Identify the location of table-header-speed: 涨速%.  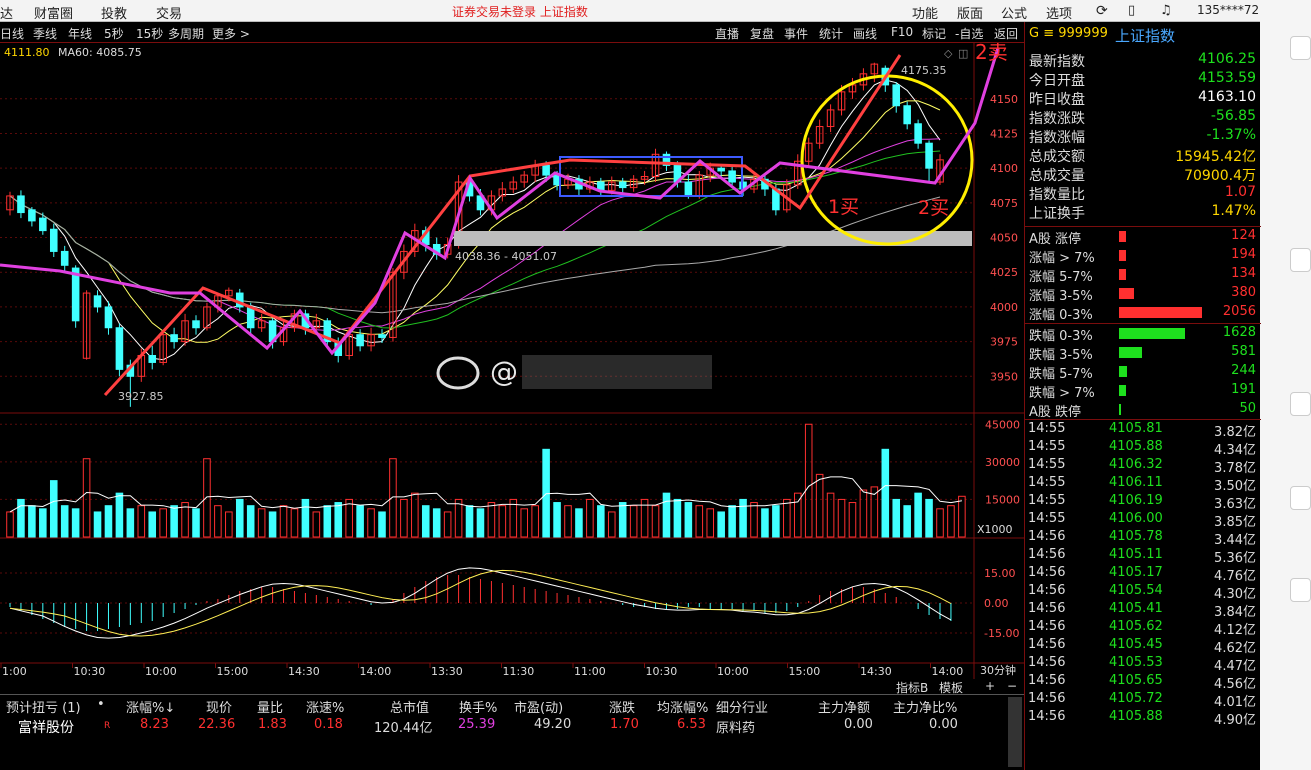
(325, 706).